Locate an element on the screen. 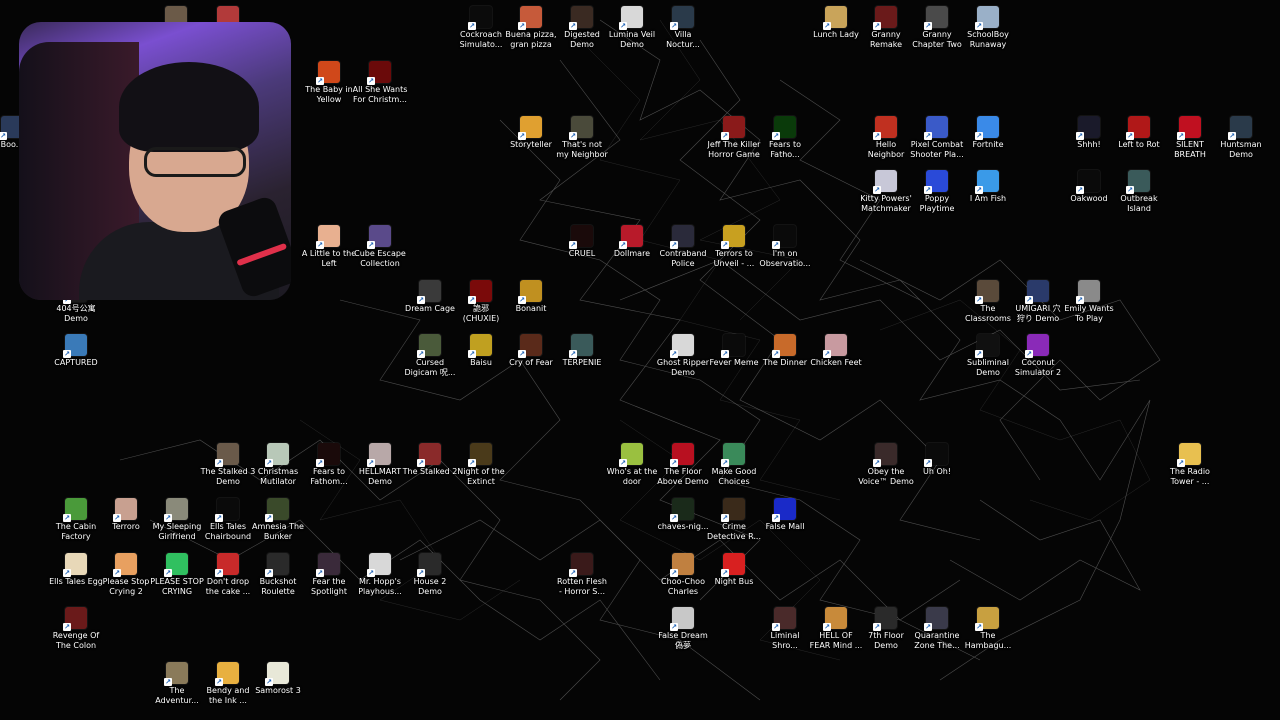 The image size is (1280, 720). desktop-shortcut: ↗ TERPENIE is located at coordinates (582, 351).